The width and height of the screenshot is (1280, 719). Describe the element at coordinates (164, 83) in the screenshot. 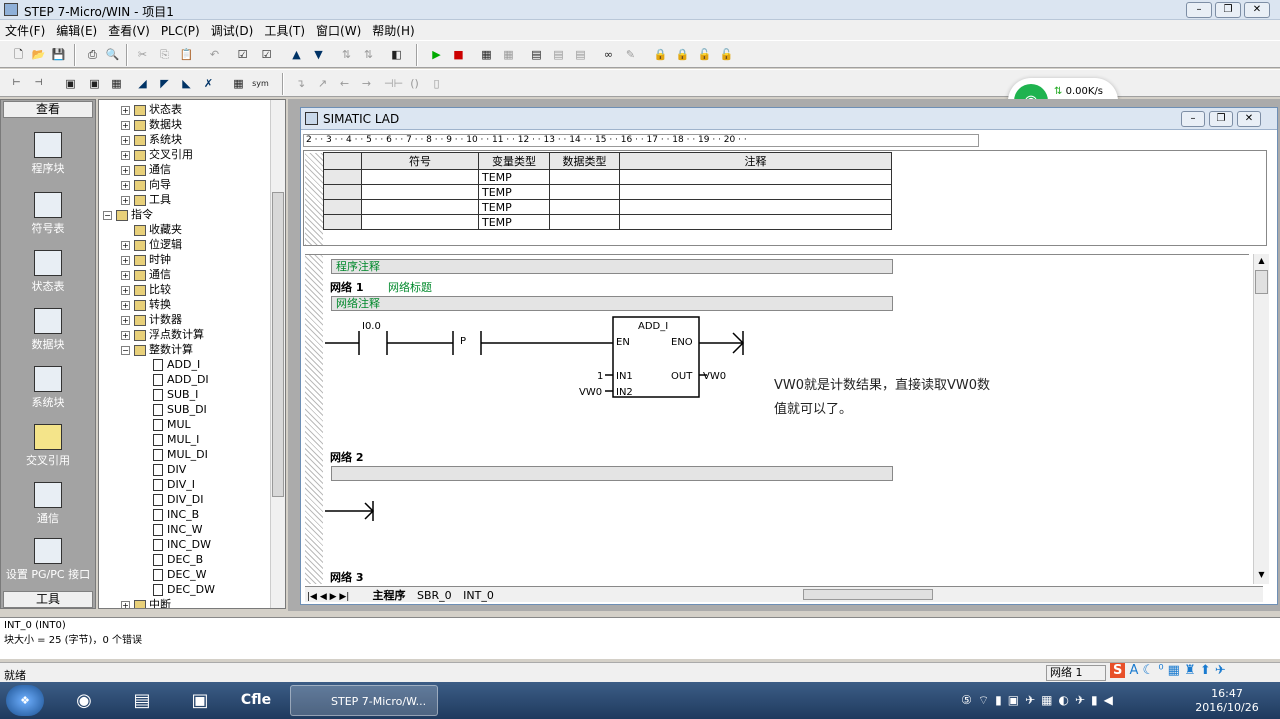

I see `next-bookmark-icon: ◤` at that location.